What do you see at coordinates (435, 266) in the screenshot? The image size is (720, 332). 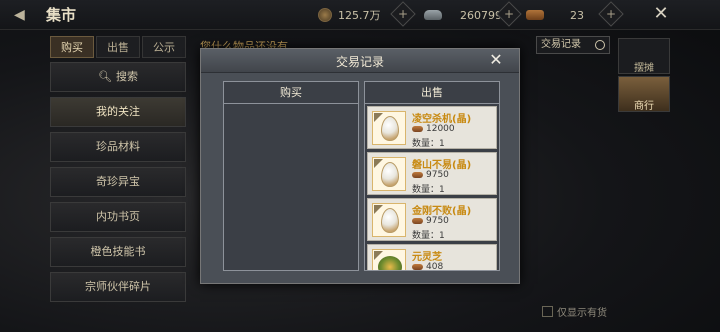 I see `item-price-value: 408` at bounding box center [435, 266].